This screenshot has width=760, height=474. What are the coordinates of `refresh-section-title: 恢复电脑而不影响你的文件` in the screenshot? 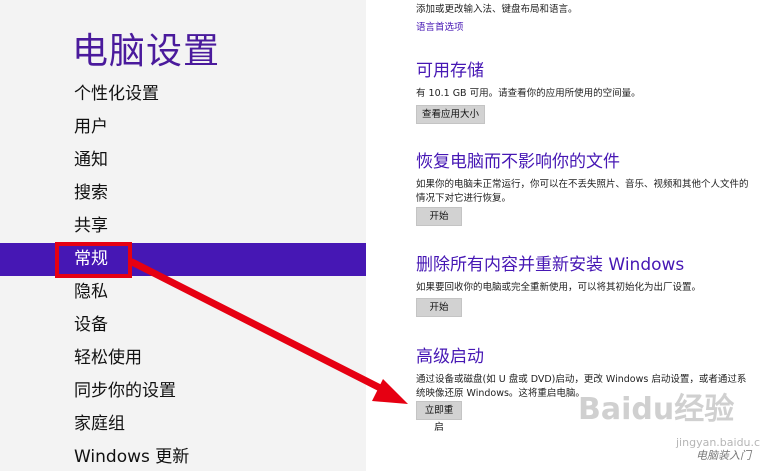 It's located at (518, 162).